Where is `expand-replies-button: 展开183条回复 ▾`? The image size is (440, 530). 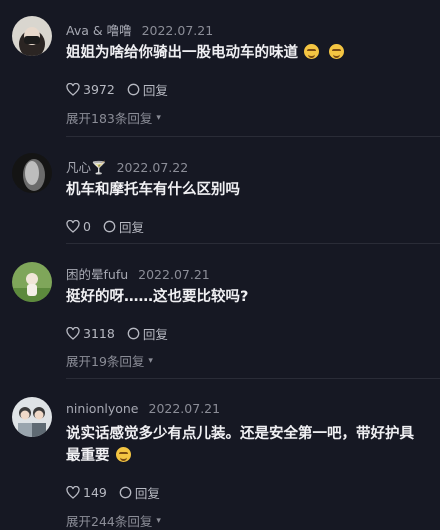
expand-replies-button: 展开183条回复 ▾ is located at coordinates (113, 117).